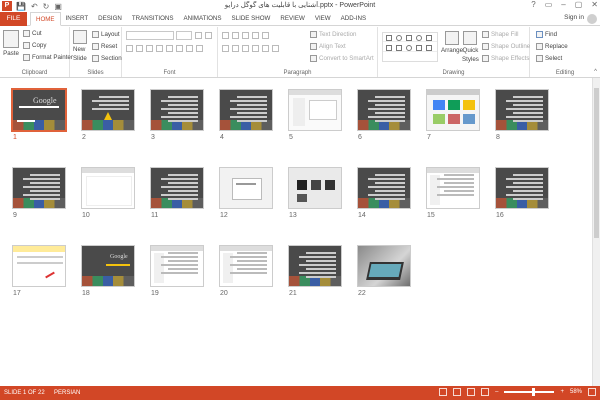  What do you see at coordinates (529, 392) in the screenshot?
I see `zoom-slider` at bounding box center [529, 392].